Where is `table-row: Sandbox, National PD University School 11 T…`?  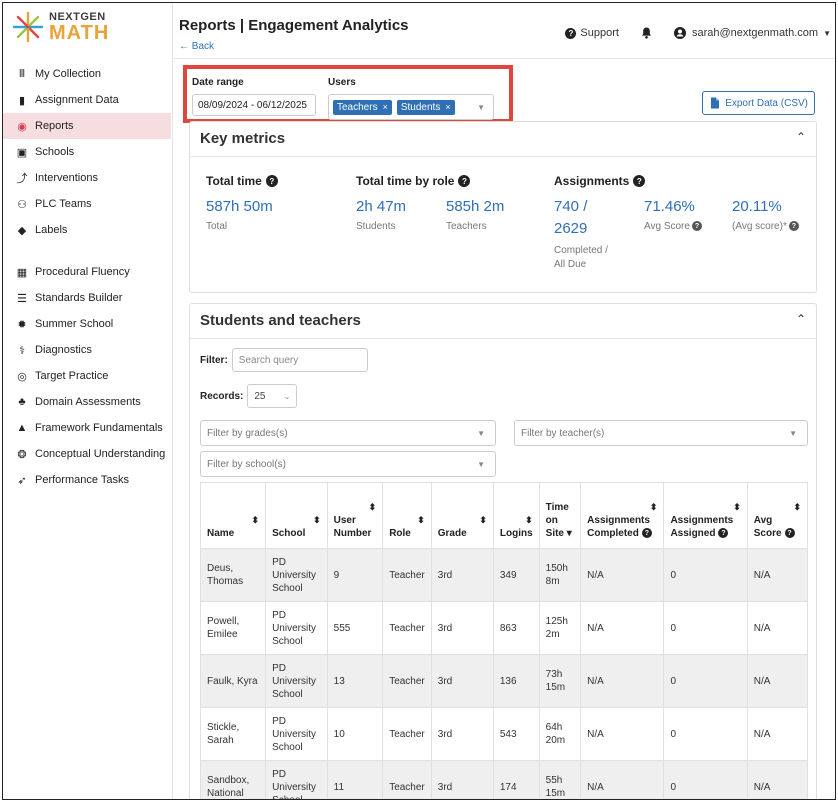 table-row: Sandbox, National PD University School 11 T… is located at coordinates (504, 779).